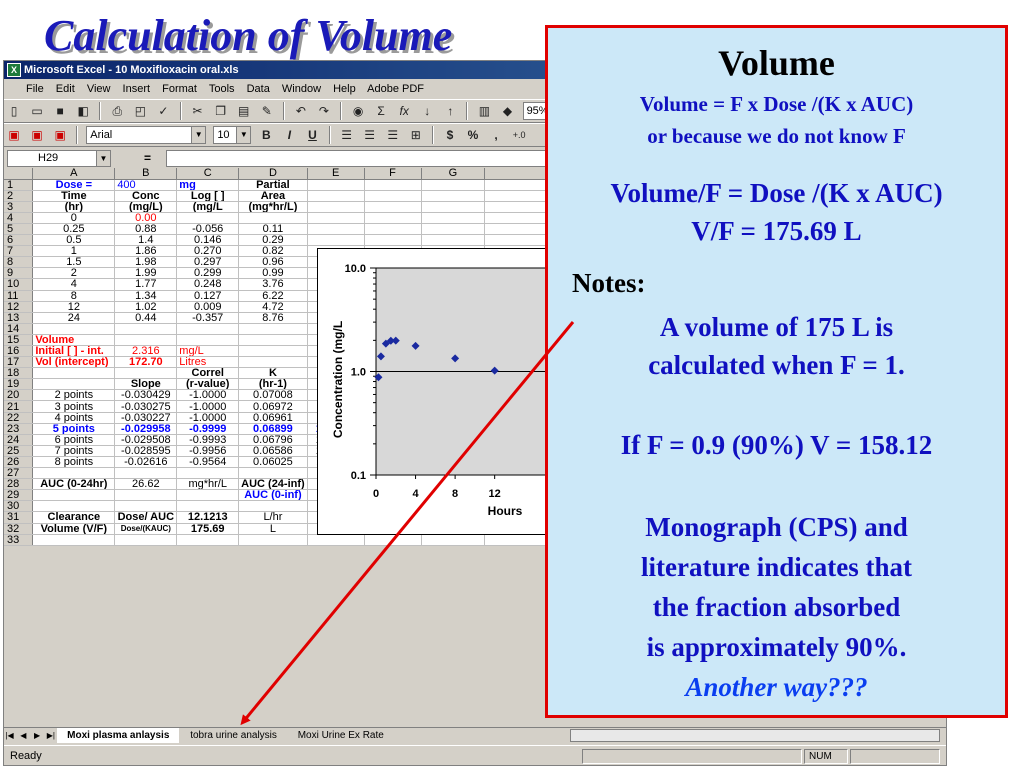 This screenshot has height=768, width=1024. Describe the element at coordinates (208, 484) in the screenshot. I see `cell-c28: mg*hr/L` at that location.